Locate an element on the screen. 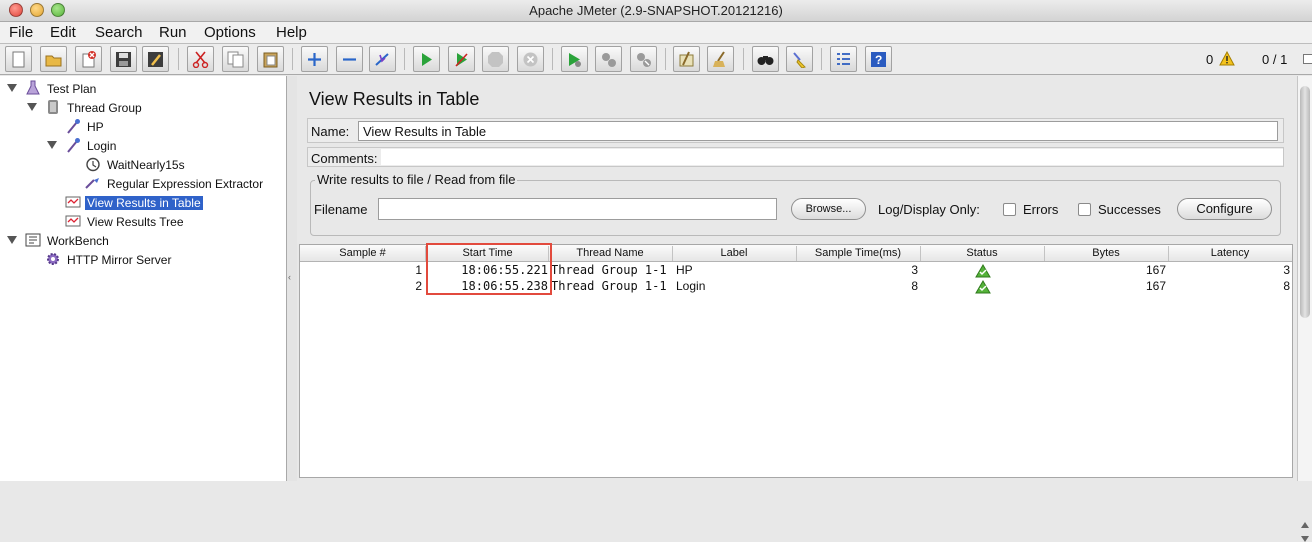  vertical-scrollbar is located at coordinates (1304, 309).